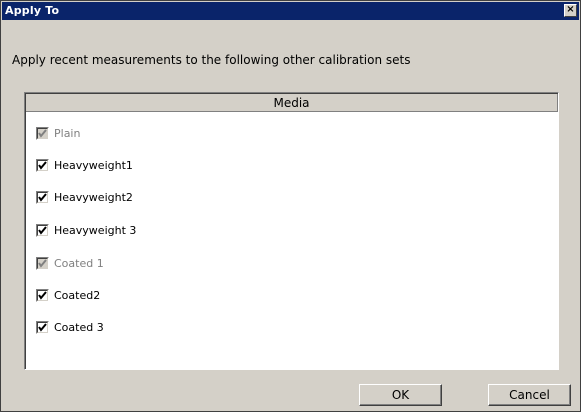  I want to click on item-label: Coated2, so click(77, 295).